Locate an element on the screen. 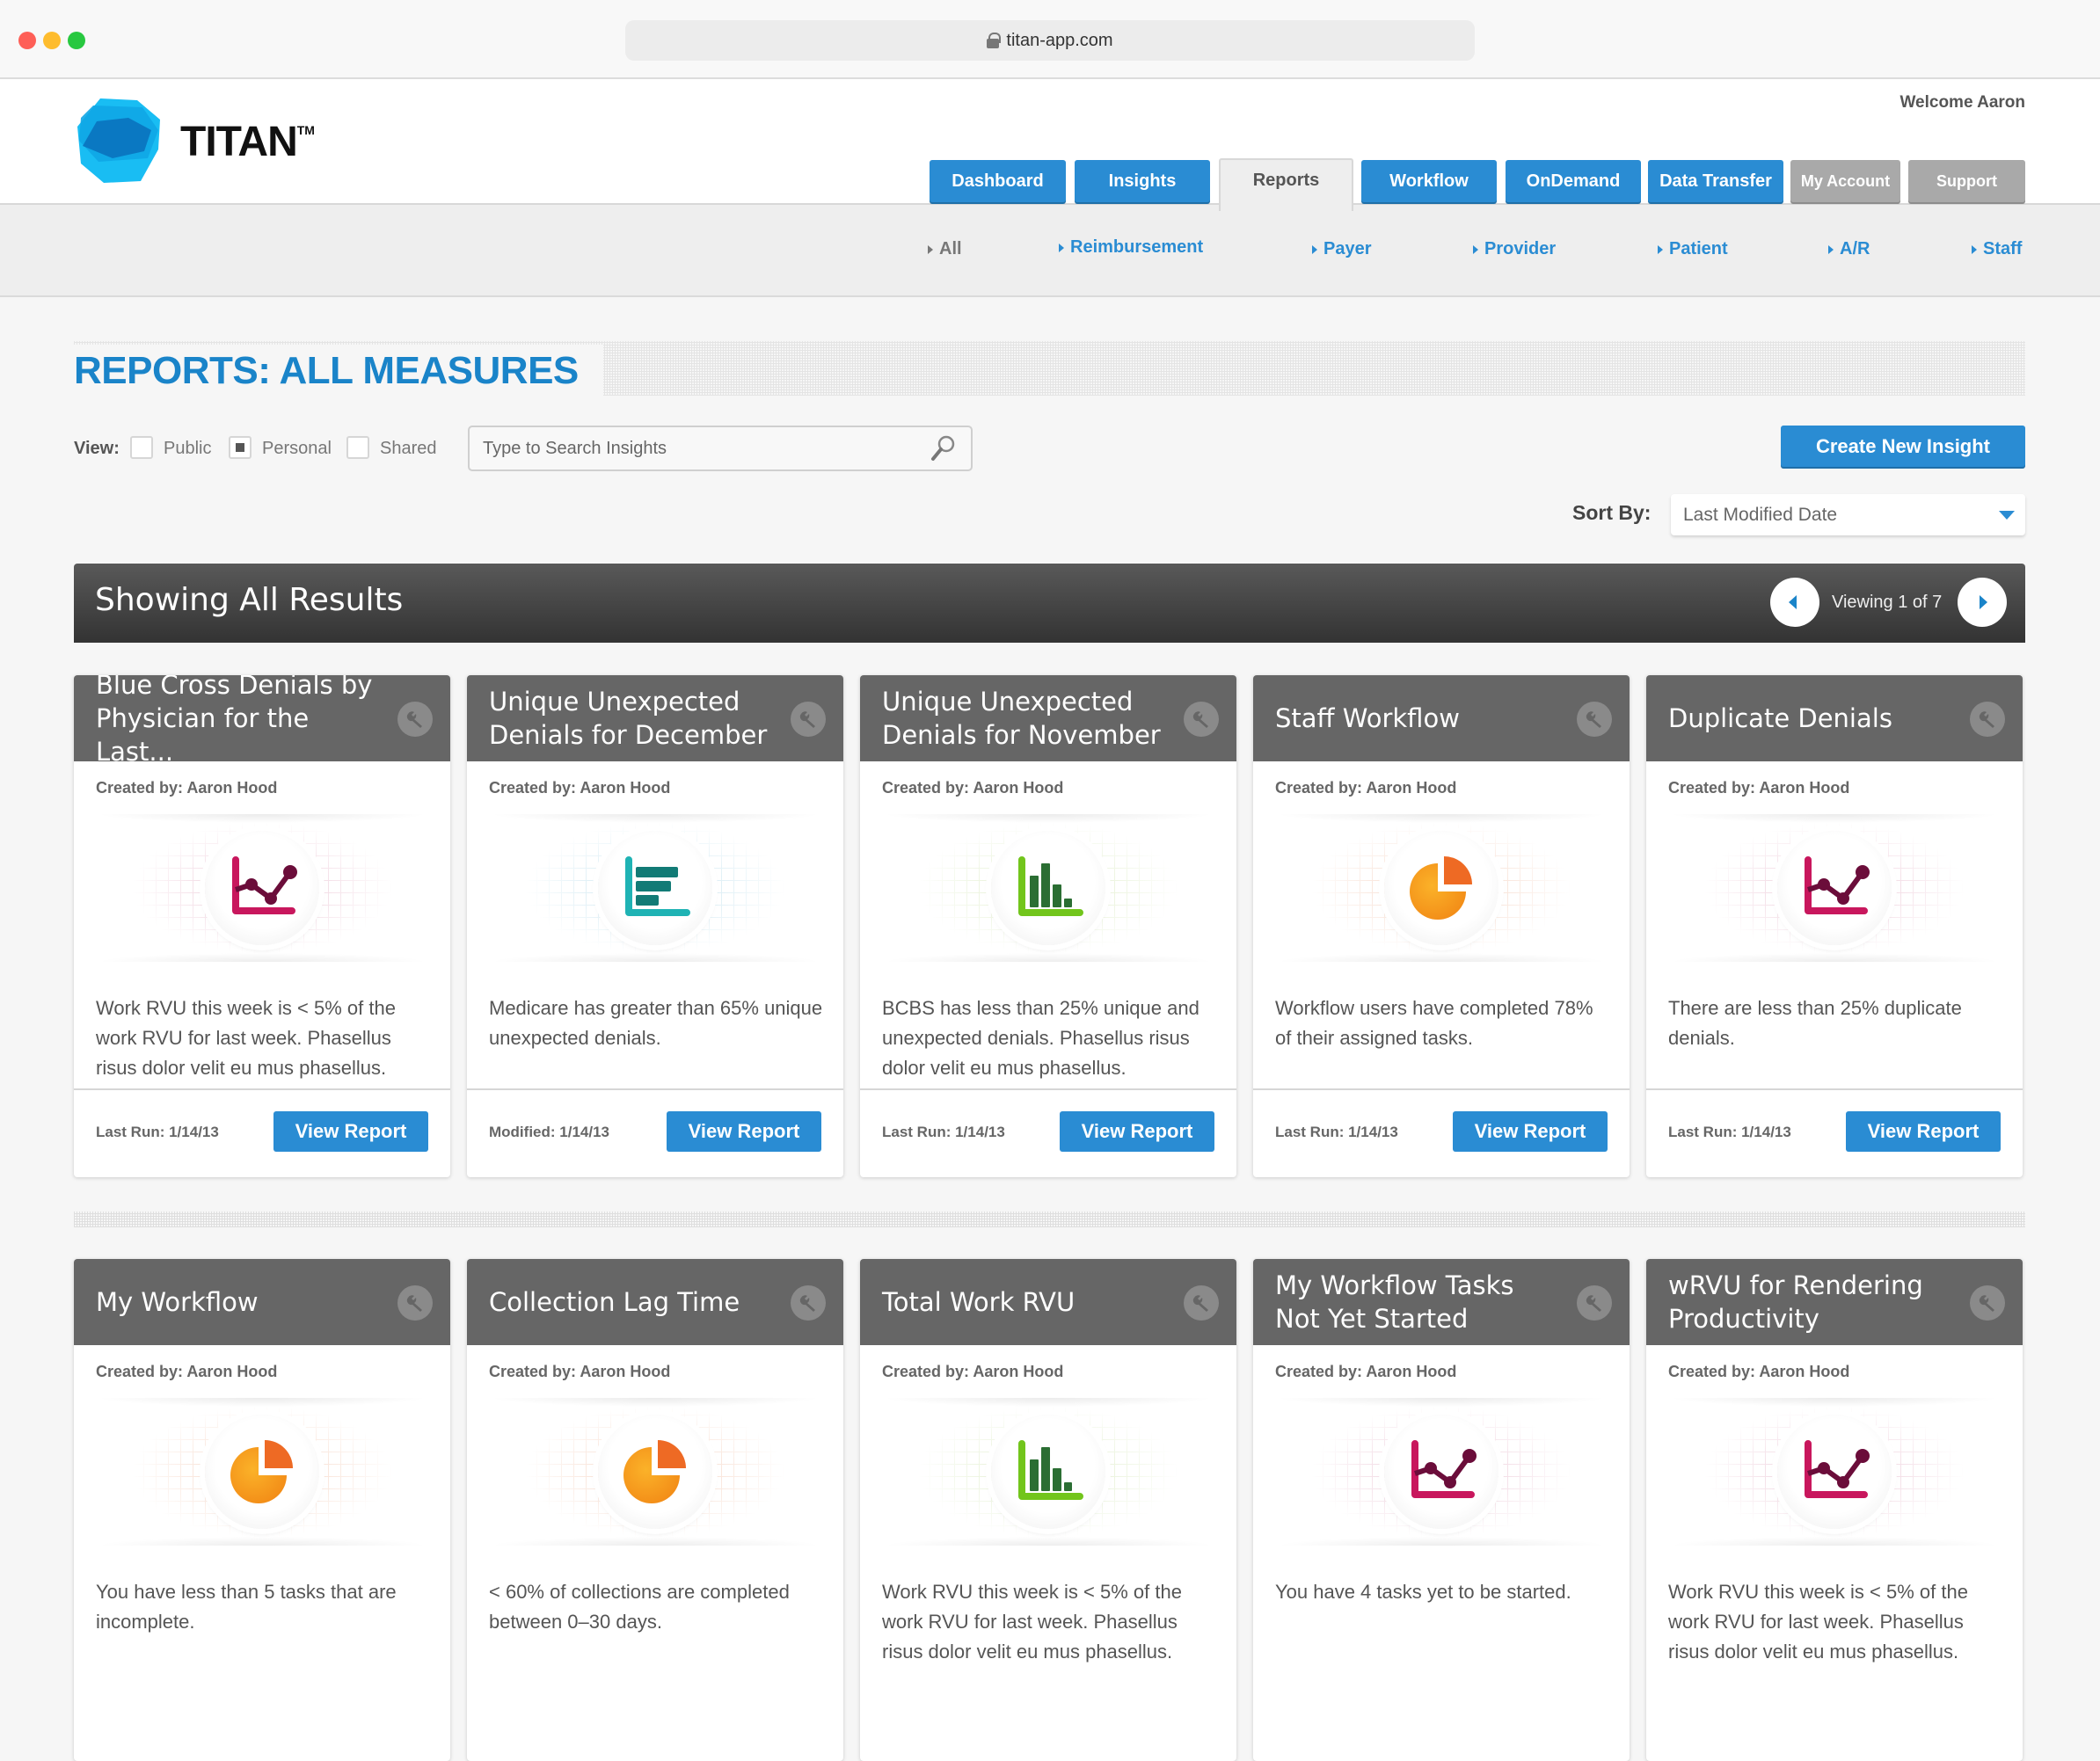  public-checkbox is located at coordinates (142, 447).